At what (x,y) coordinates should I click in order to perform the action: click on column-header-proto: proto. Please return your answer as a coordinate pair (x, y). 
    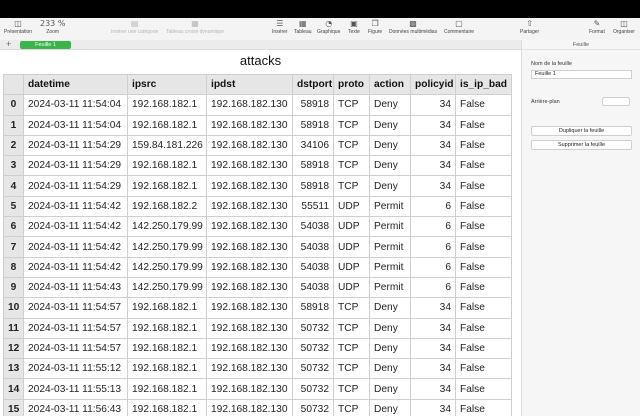
    Looking at the image, I should click on (351, 84).